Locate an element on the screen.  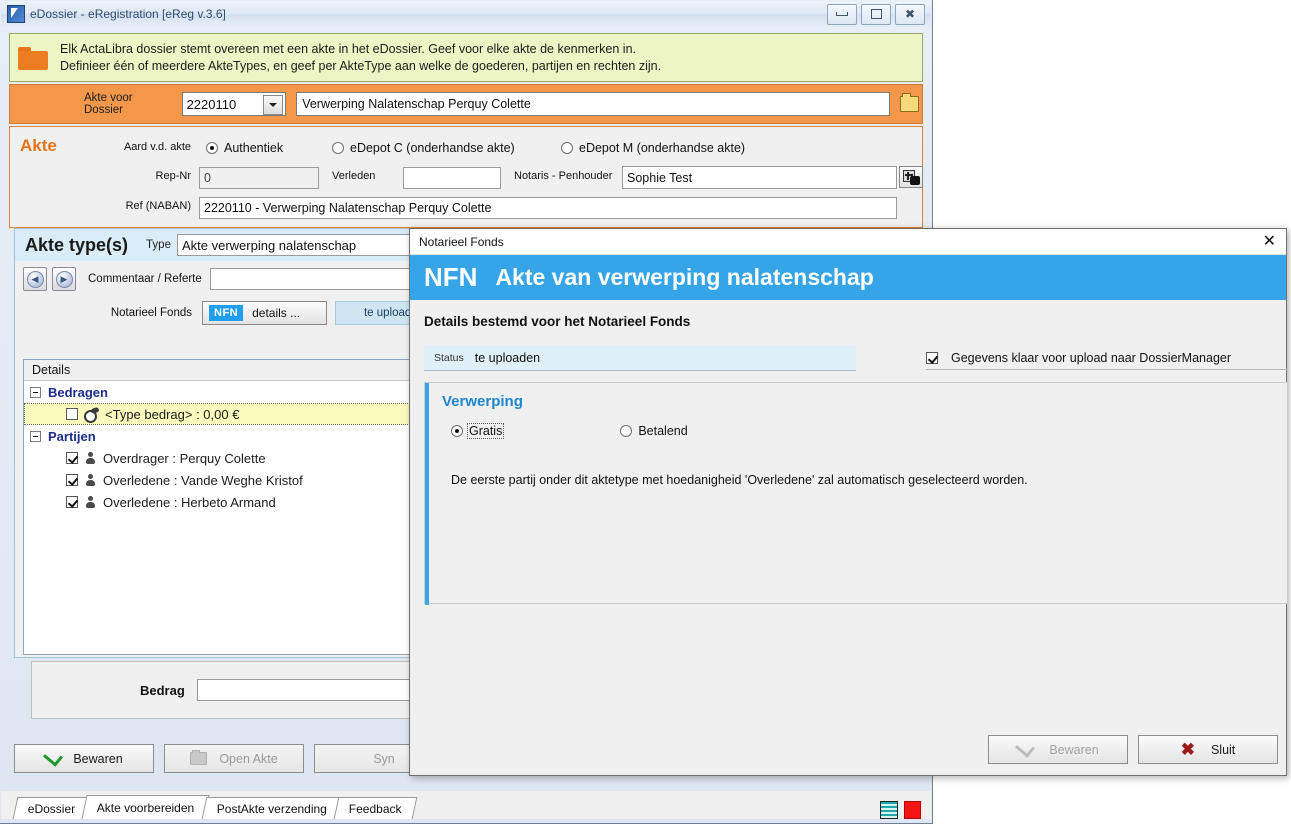
bedrag-label: Bedrag is located at coordinates (162, 690).